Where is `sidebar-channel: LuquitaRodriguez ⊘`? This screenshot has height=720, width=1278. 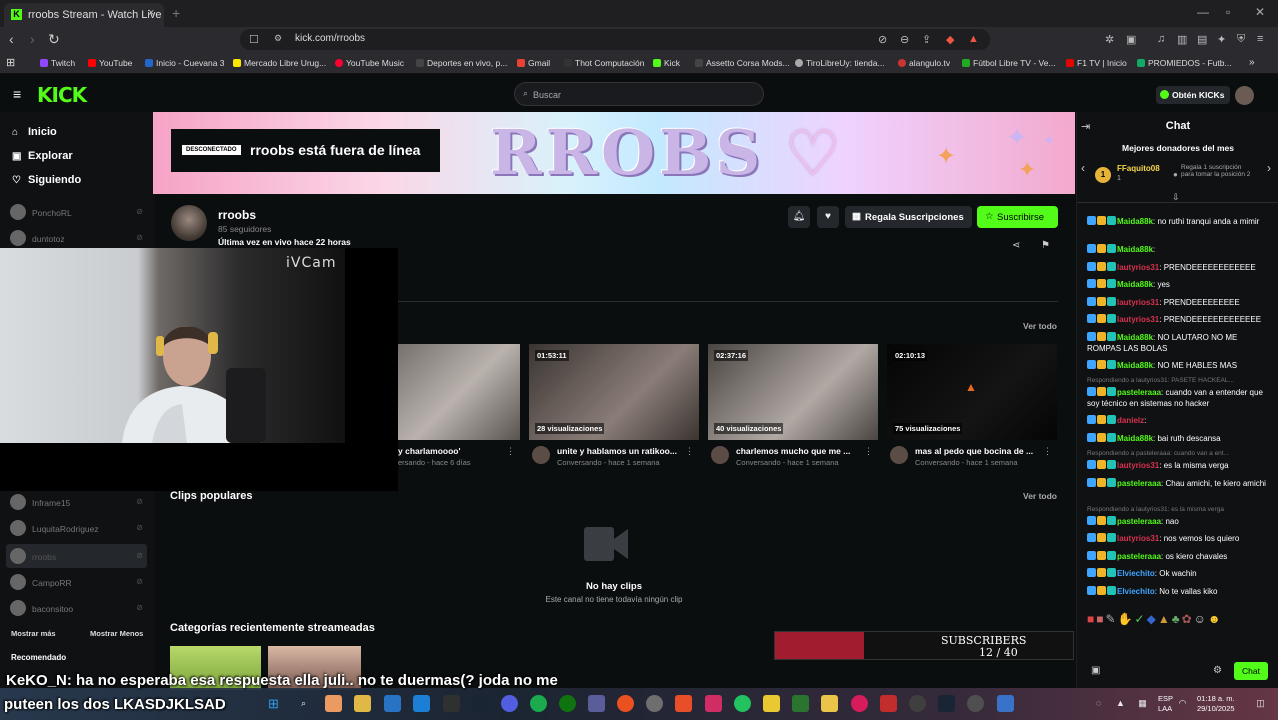 sidebar-channel: LuquitaRodriguez ⊘ is located at coordinates (78, 529).